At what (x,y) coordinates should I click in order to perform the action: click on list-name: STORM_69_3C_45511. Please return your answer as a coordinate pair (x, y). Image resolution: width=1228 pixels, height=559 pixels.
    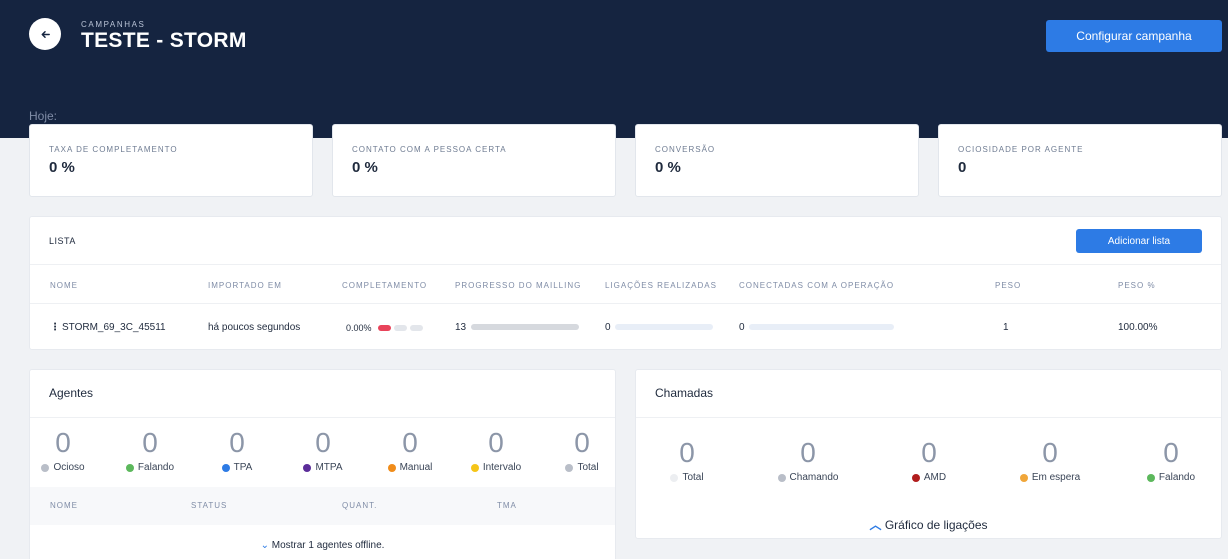
    Looking at the image, I should click on (114, 327).